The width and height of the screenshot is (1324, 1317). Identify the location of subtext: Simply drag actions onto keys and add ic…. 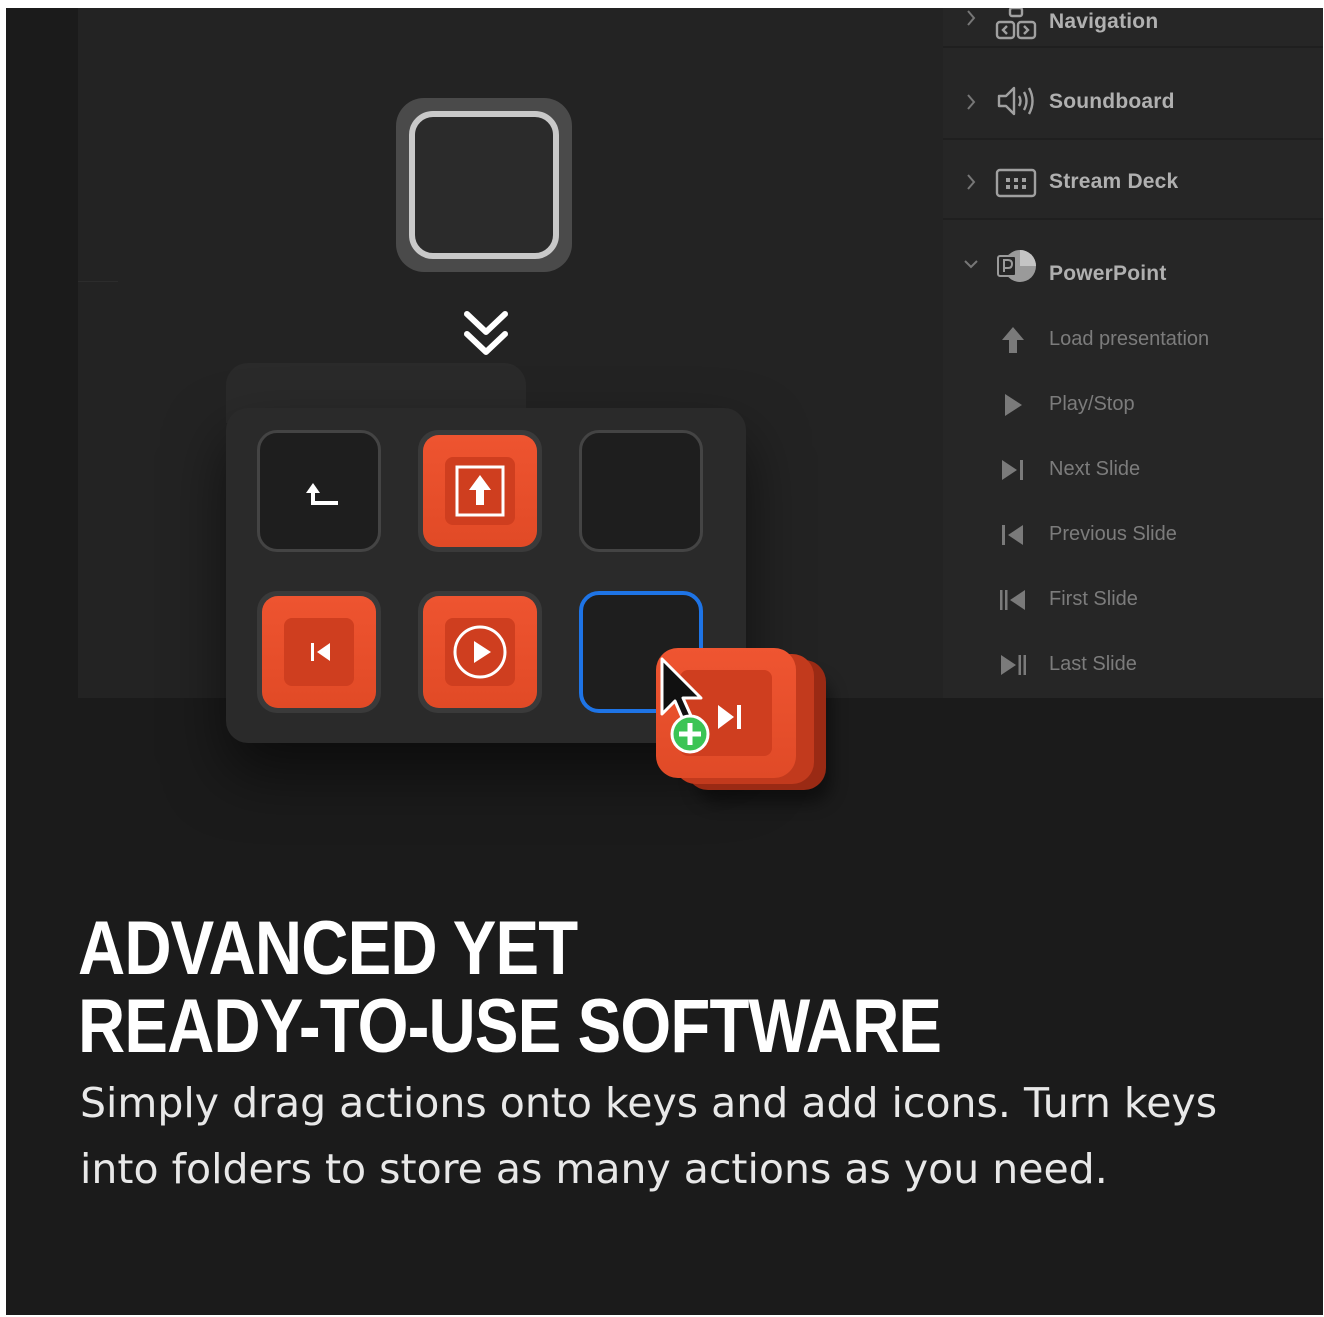
(649, 1136).